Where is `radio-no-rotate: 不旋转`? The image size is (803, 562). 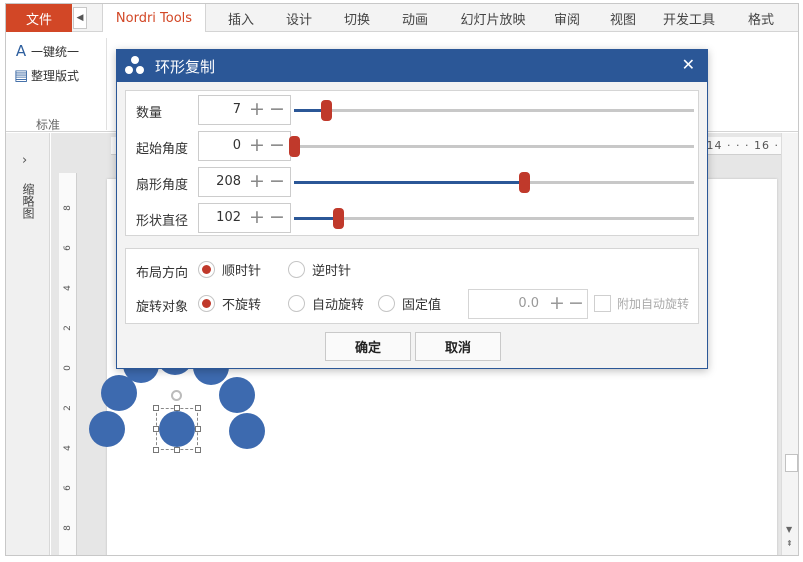 radio-no-rotate: 不旋转 is located at coordinates (229, 303).